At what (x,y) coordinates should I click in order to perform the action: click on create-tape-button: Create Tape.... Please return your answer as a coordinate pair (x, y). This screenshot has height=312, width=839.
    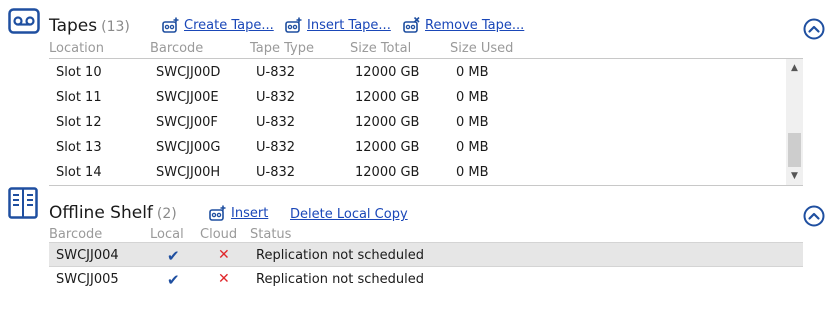
    Looking at the image, I should click on (218, 25).